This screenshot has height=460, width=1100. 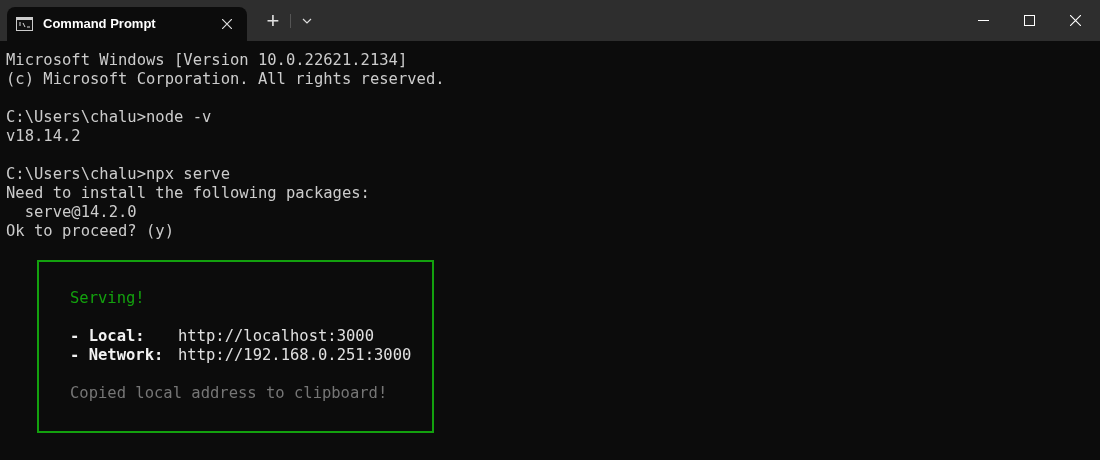 What do you see at coordinates (983, 20) in the screenshot?
I see `minimize-icon` at bounding box center [983, 20].